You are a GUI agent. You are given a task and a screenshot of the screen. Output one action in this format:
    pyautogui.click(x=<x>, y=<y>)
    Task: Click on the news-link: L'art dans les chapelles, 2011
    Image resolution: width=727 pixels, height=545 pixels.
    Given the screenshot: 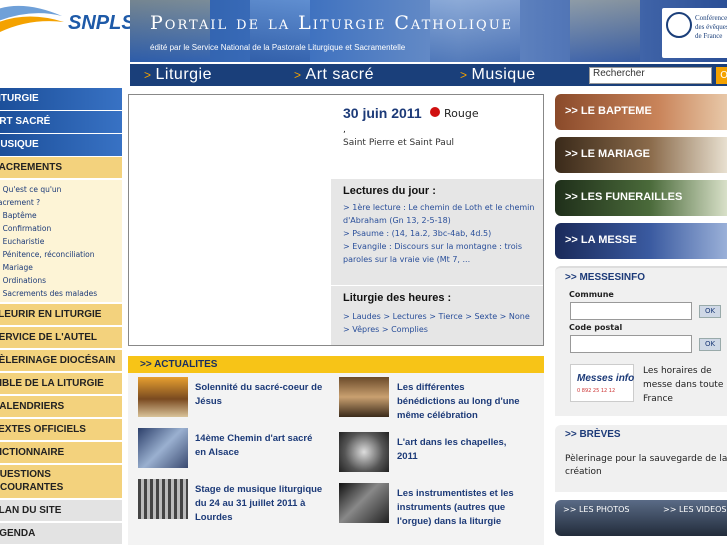 What is the action you would take?
    pyautogui.click(x=467, y=450)
    